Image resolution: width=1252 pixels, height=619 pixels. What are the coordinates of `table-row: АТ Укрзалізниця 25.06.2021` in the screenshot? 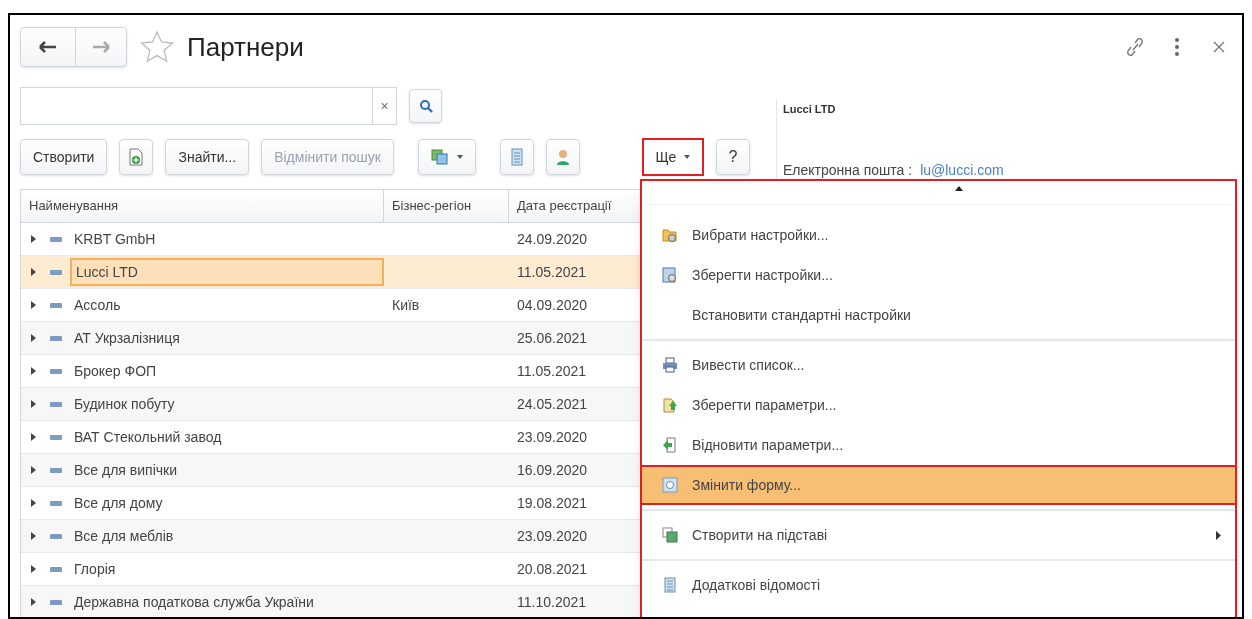 It's located at (332, 338).